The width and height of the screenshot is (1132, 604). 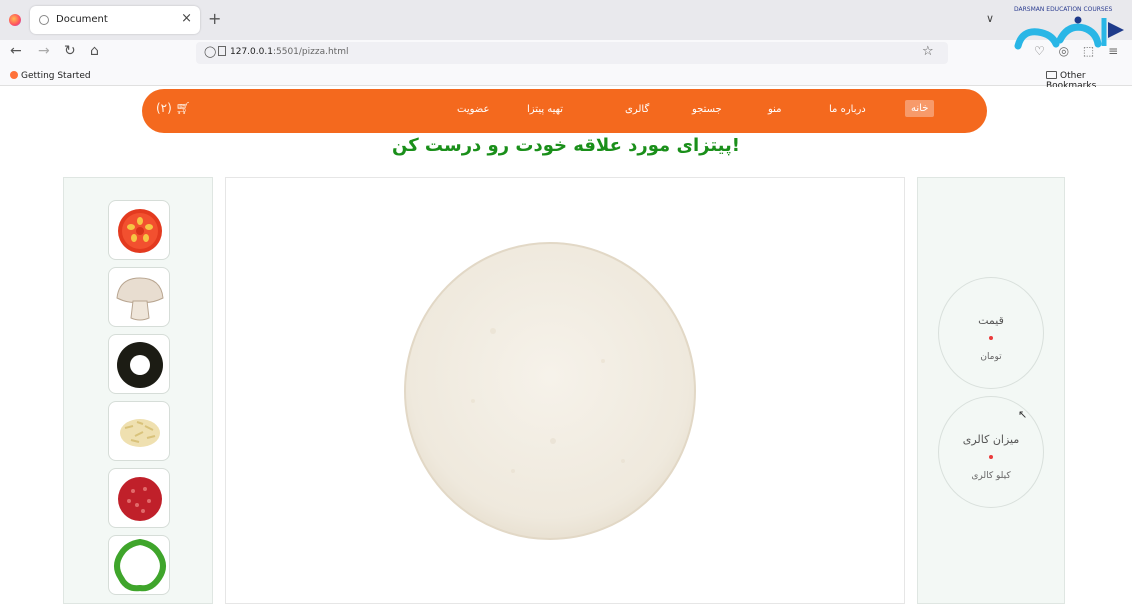 What do you see at coordinates (991, 320) in the screenshot?
I see `price-title: قیمت` at bounding box center [991, 320].